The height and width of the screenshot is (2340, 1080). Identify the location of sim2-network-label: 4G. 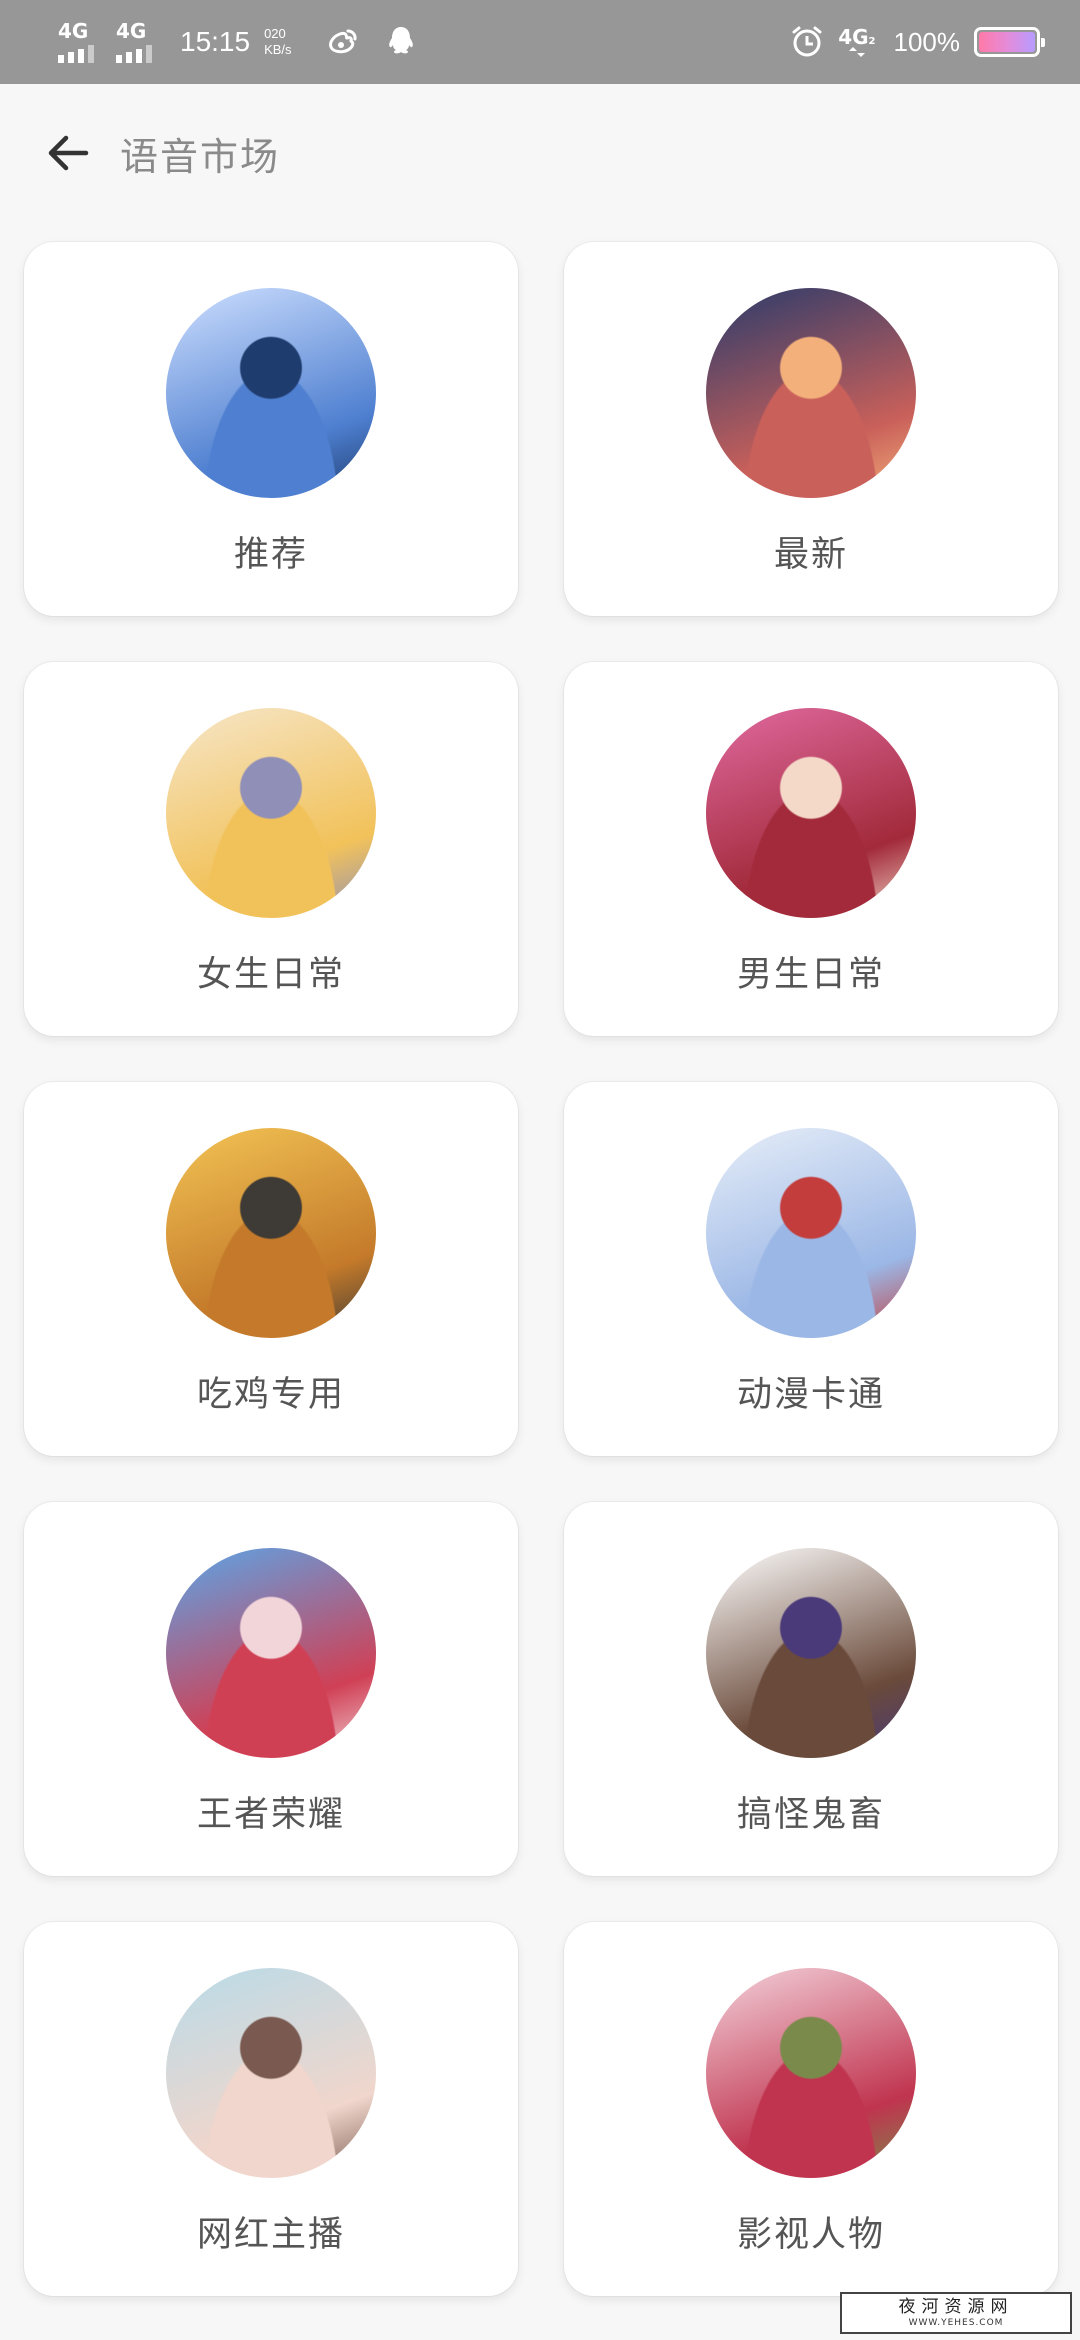
(853, 37).